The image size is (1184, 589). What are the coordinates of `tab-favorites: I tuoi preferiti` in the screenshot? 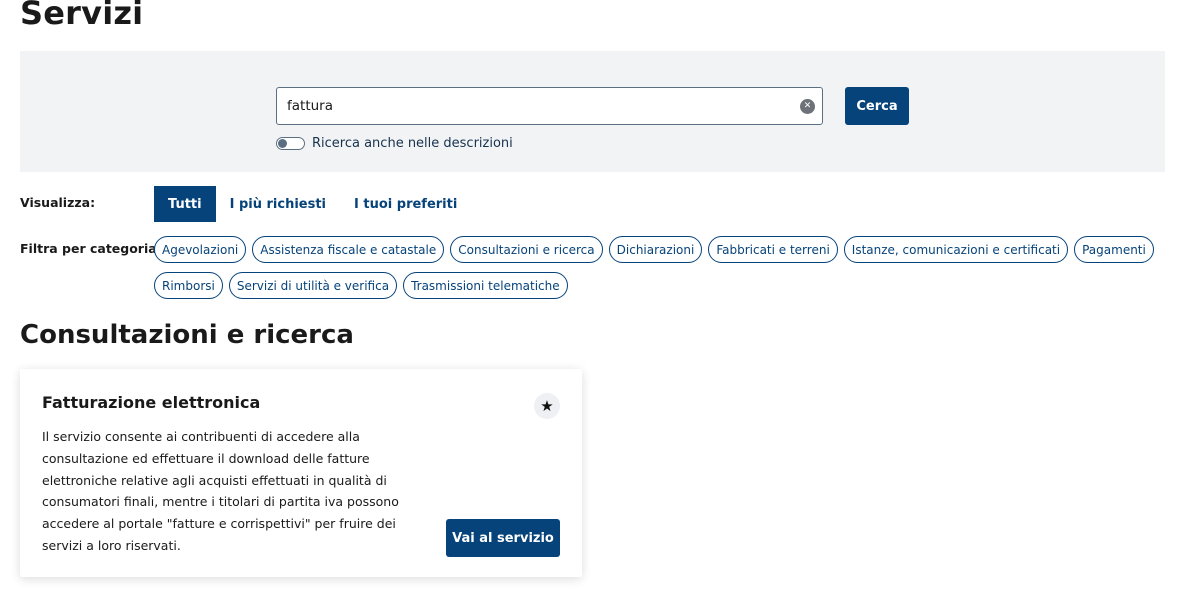 It's located at (405, 204).